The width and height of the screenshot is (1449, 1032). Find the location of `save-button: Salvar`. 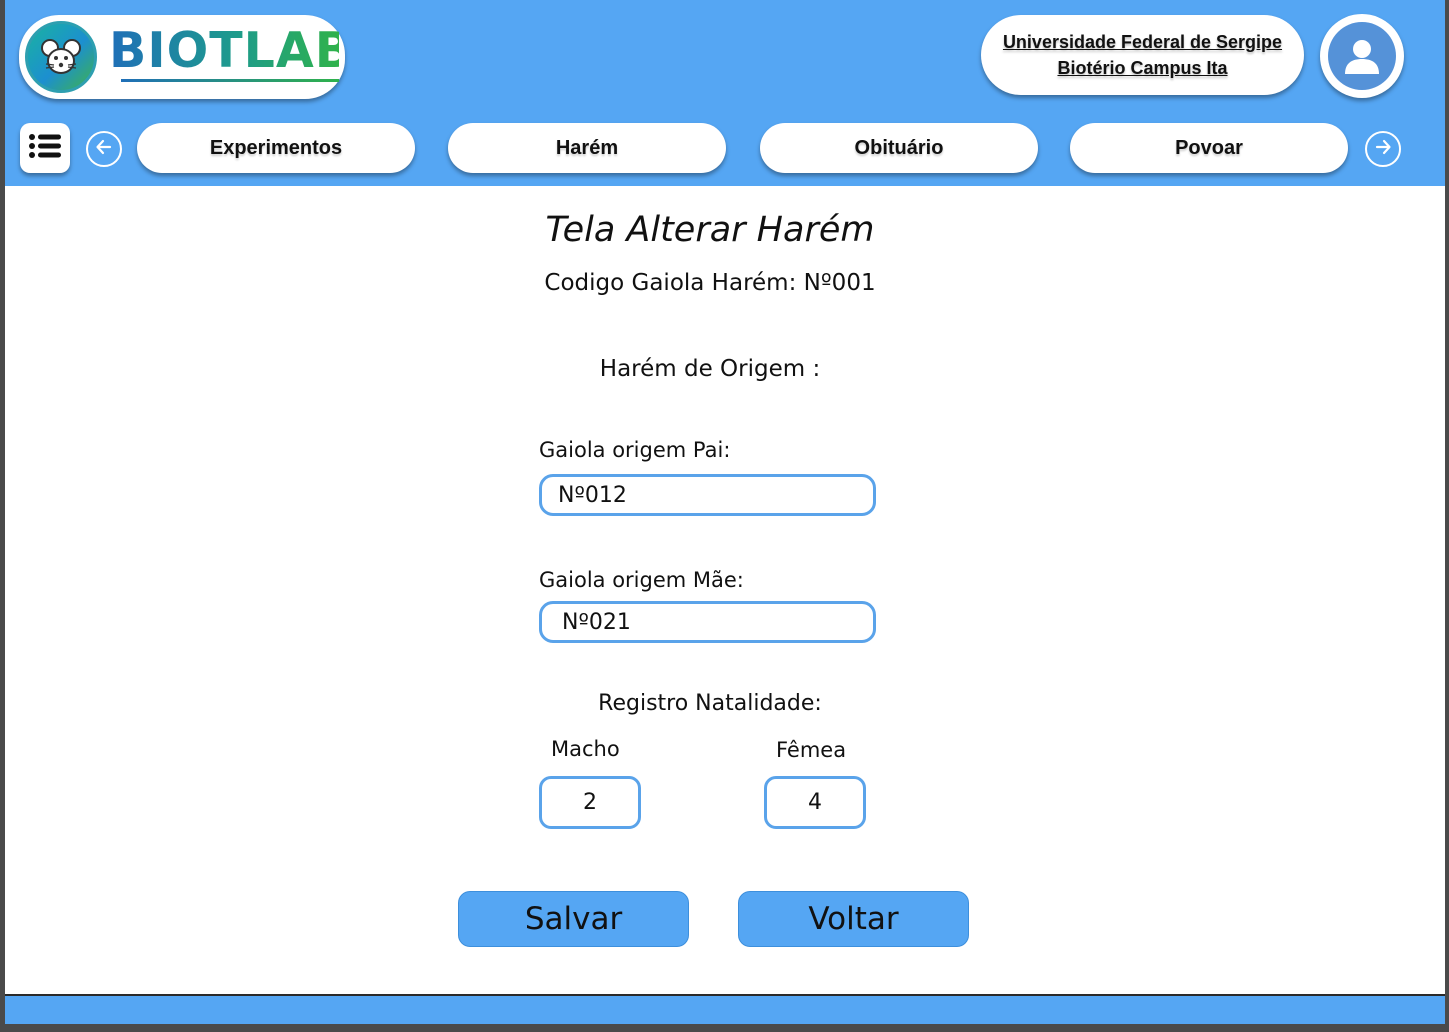

save-button: Salvar is located at coordinates (573, 919).